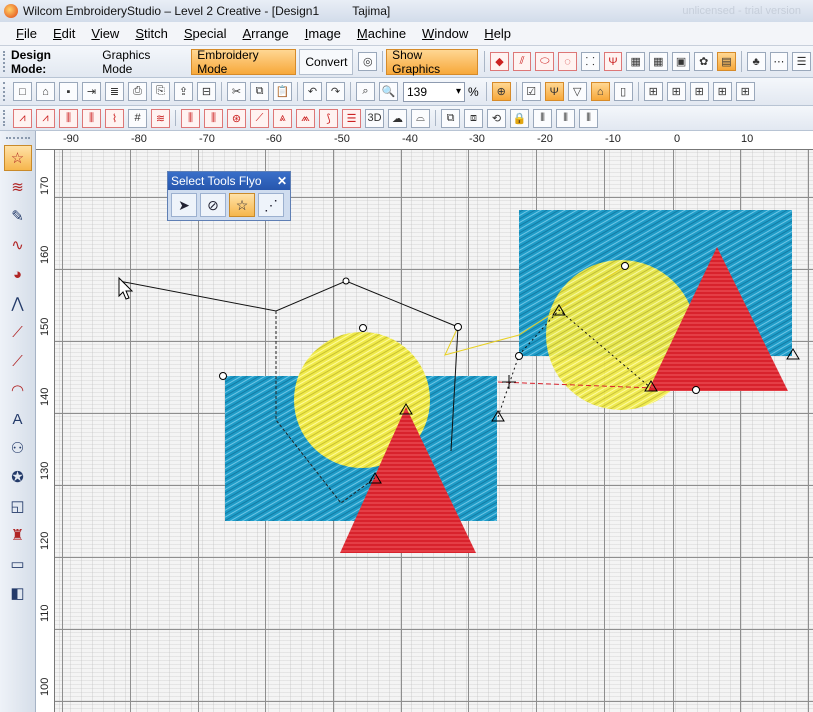 The width and height of the screenshot is (813, 712). I want to click on contour-fill-icon: ⩓, so click(282, 118).